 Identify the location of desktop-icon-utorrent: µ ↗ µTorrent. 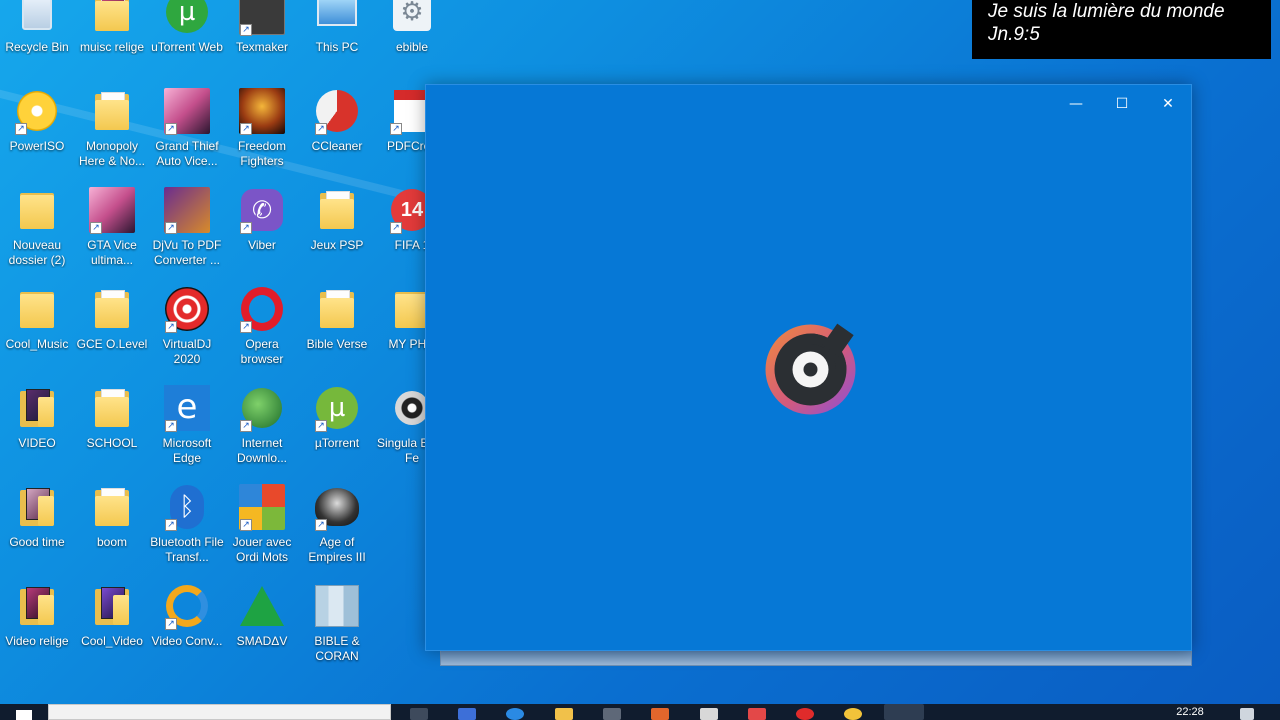
(337, 431).